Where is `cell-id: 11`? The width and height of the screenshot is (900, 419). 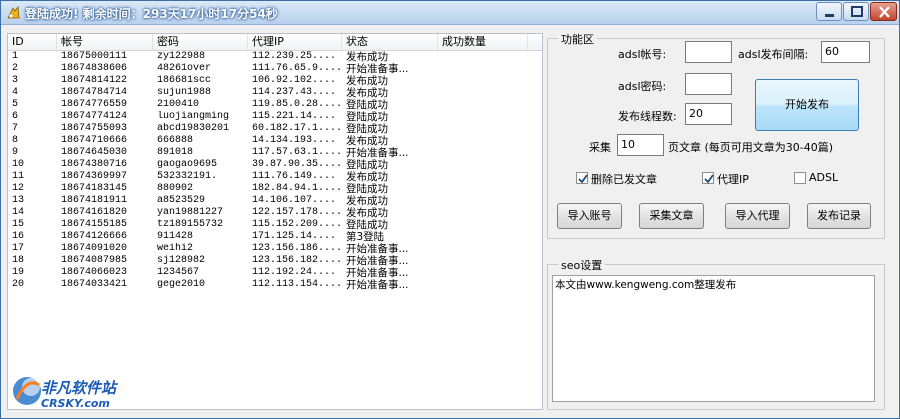 cell-id: 11 is located at coordinates (18, 176).